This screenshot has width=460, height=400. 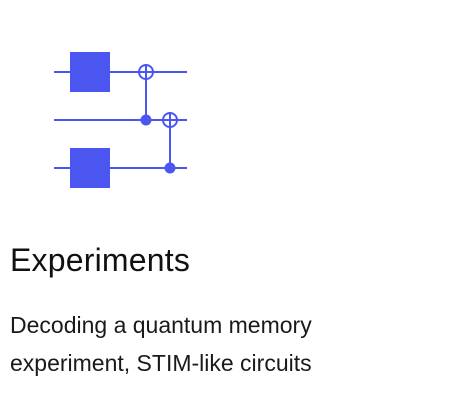 What do you see at coordinates (100, 260) in the screenshot?
I see `card-title: Experiments` at bounding box center [100, 260].